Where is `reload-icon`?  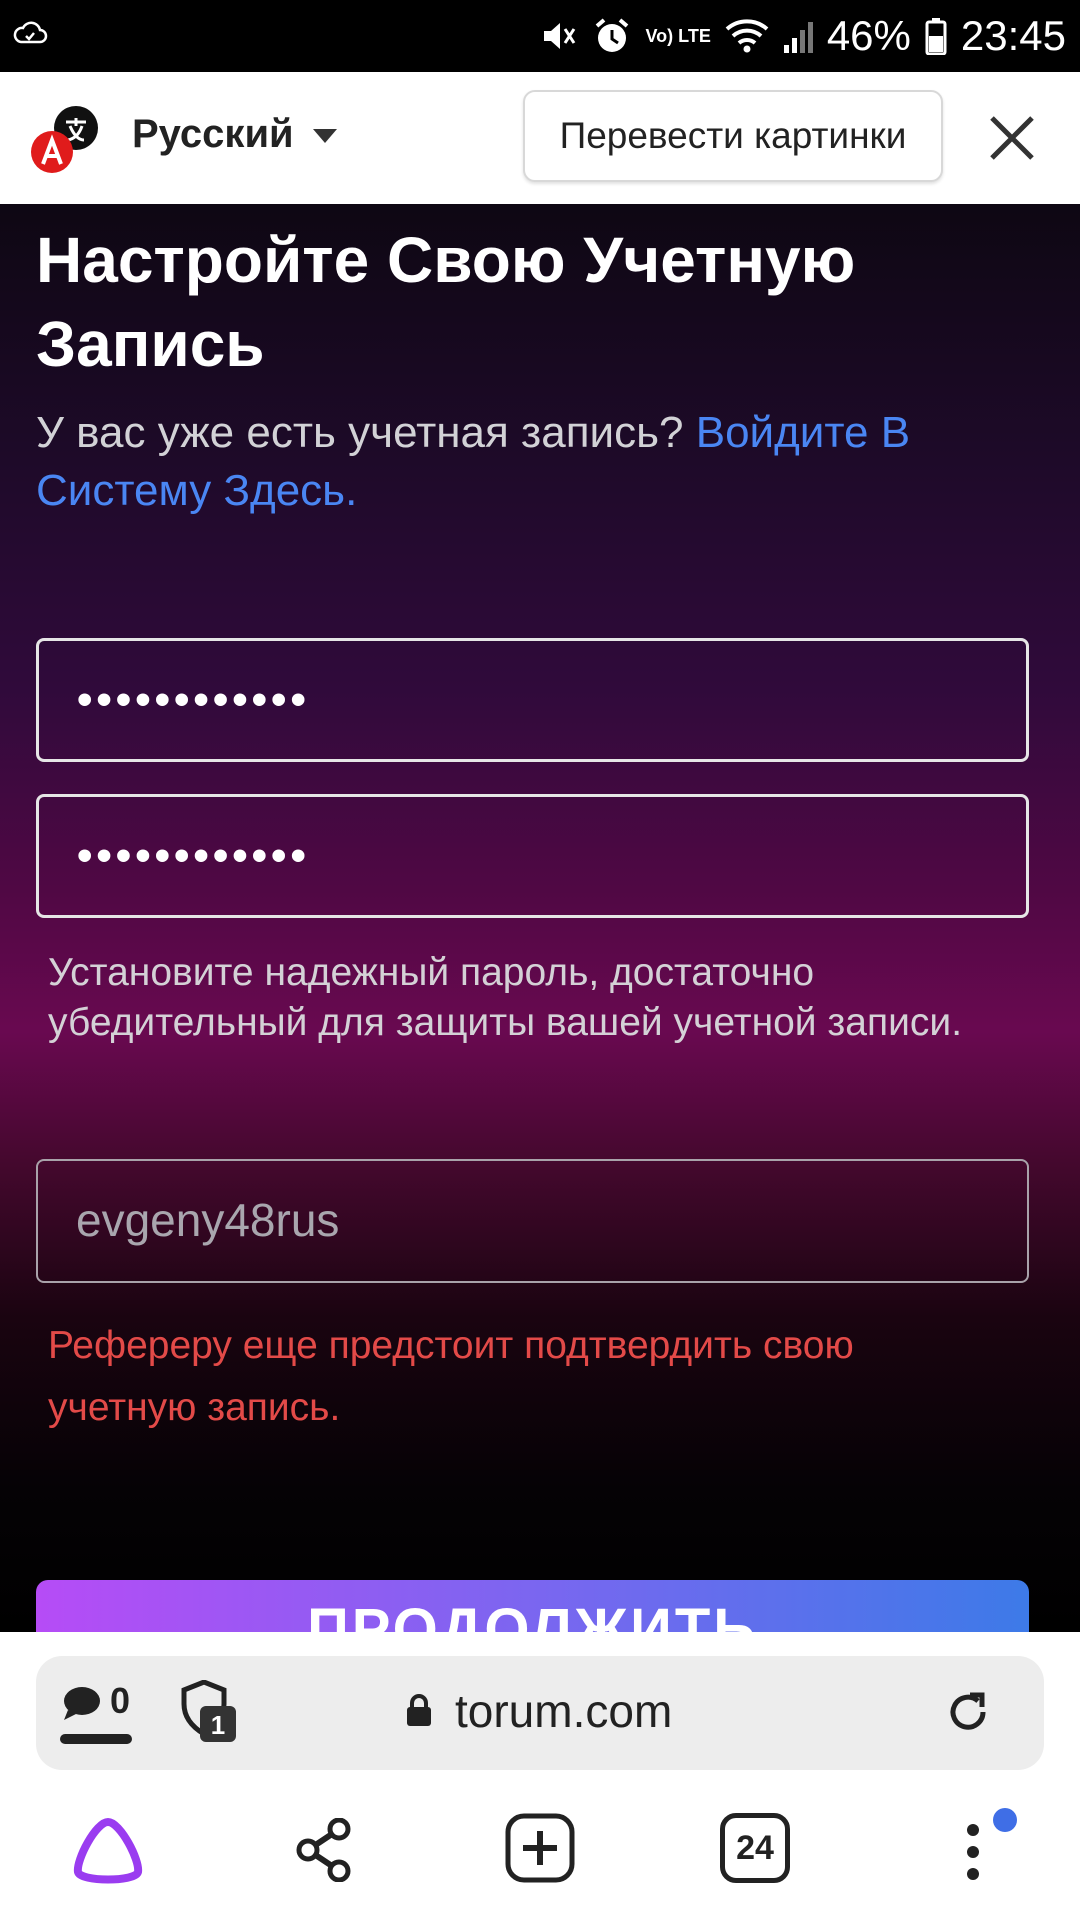
reload-icon is located at coordinates (968, 1714).